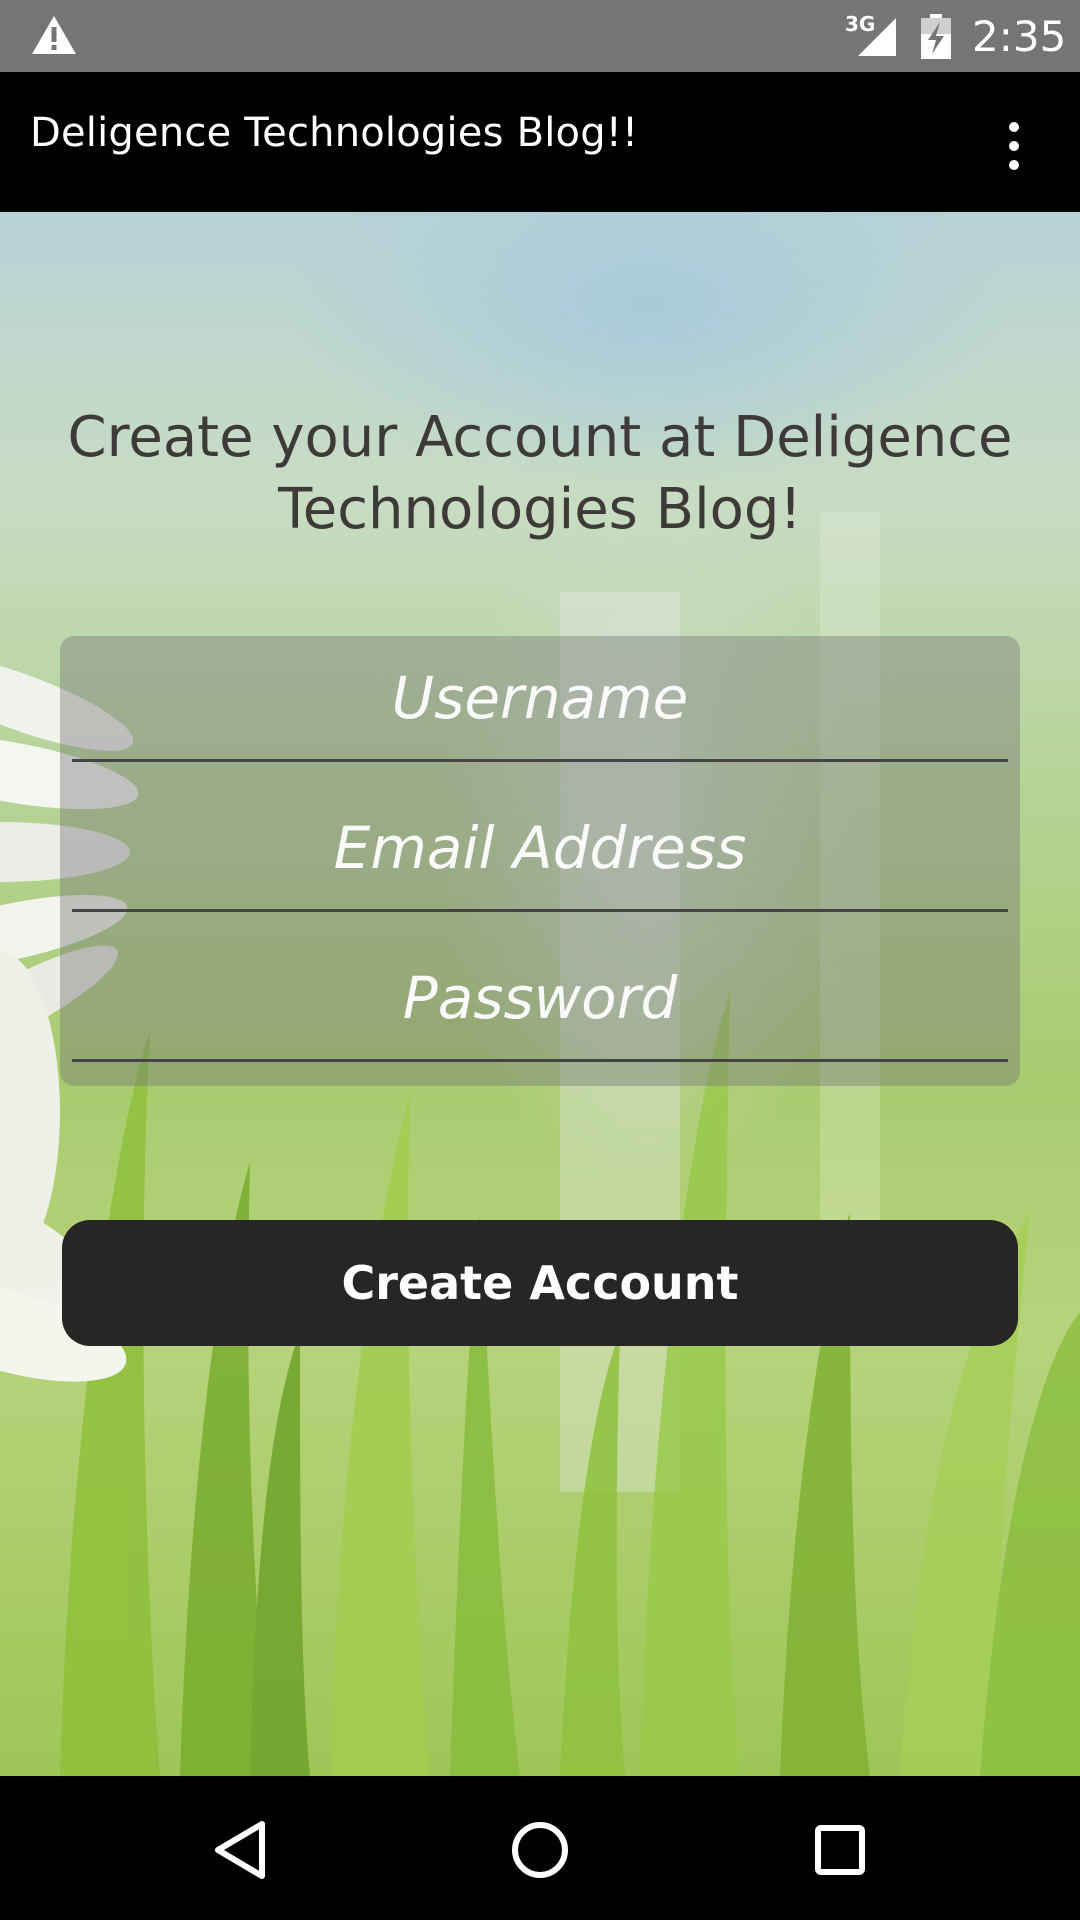  What do you see at coordinates (877, 37) in the screenshot?
I see `cell-signal-icon` at bounding box center [877, 37].